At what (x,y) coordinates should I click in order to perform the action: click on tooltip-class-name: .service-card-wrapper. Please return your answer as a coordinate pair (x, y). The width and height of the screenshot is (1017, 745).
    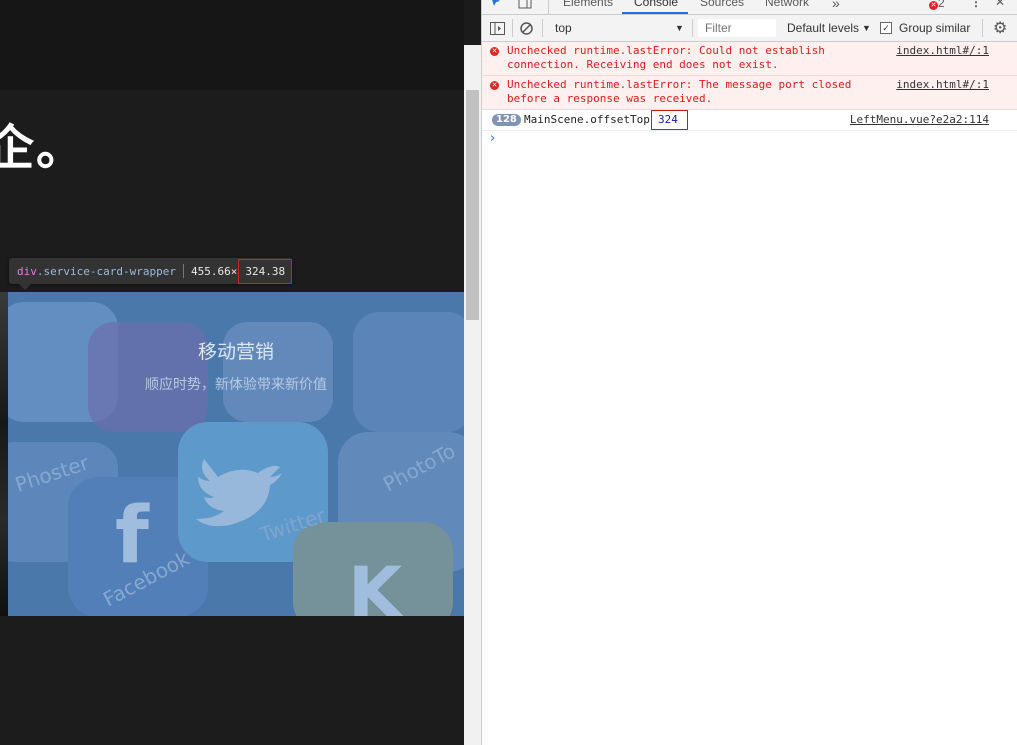
    Looking at the image, I should click on (106, 271).